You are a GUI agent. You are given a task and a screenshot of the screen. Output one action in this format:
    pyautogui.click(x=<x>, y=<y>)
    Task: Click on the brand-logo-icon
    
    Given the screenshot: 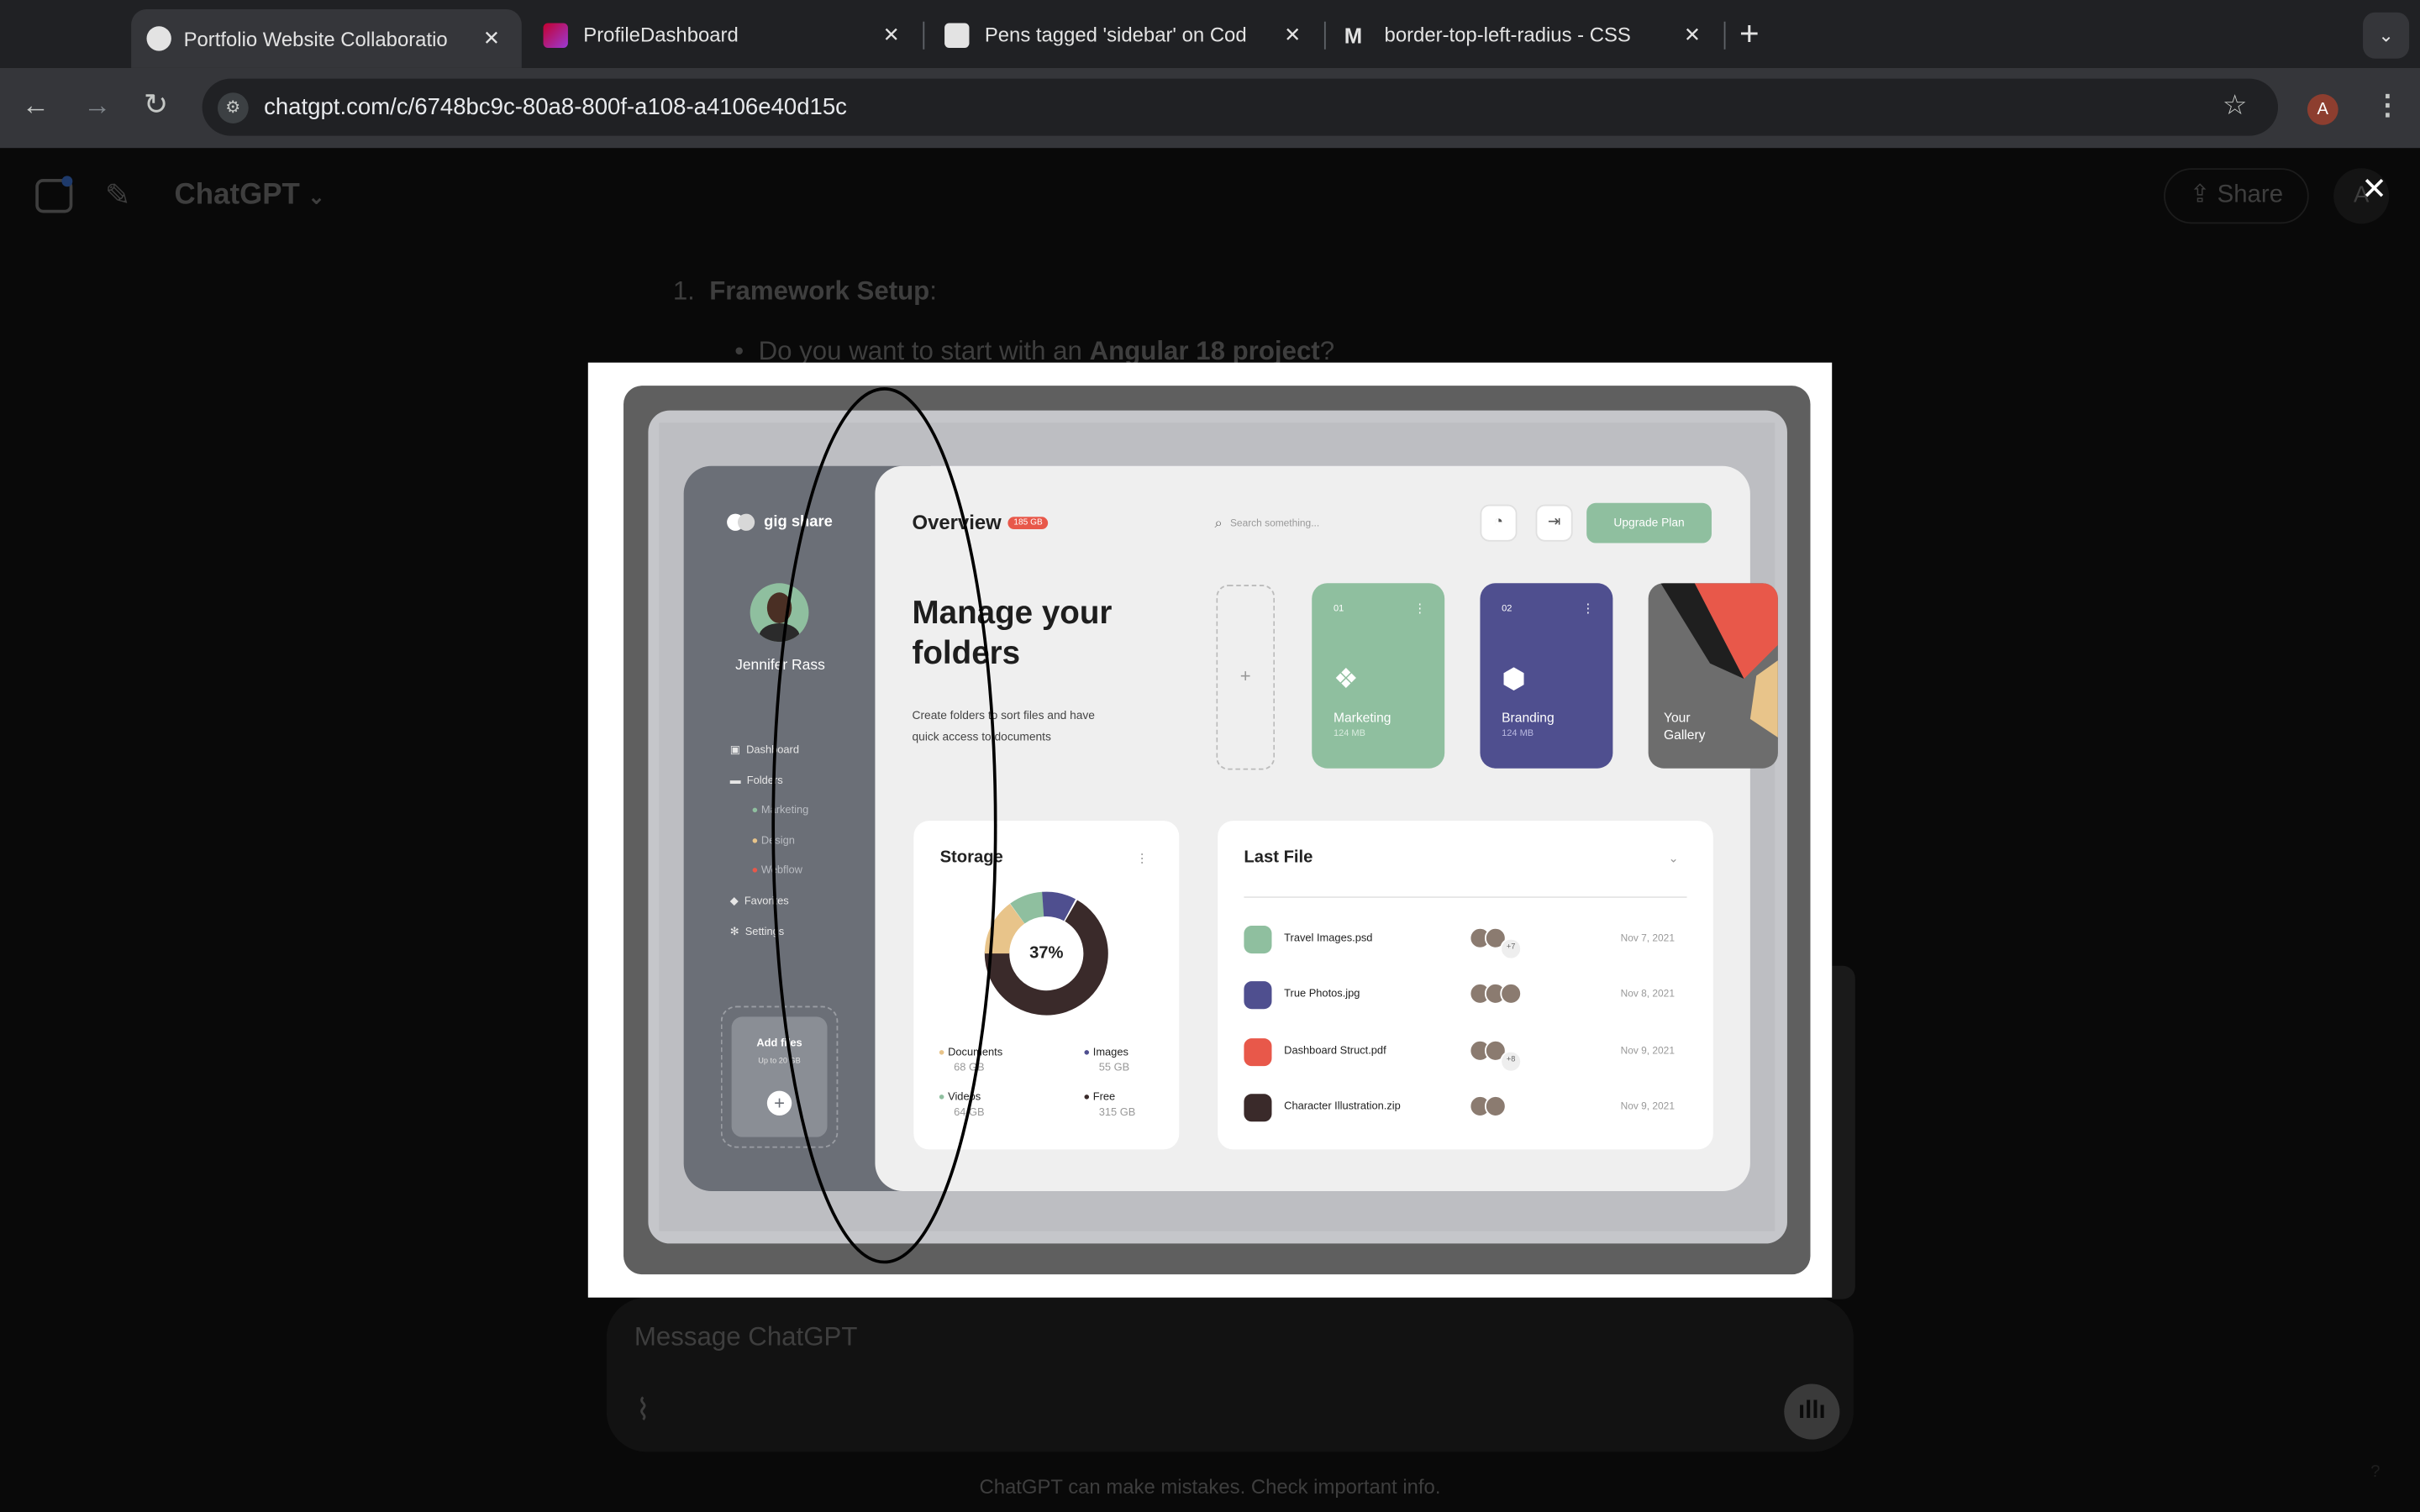 What is the action you would take?
    pyautogui.click(x=746, y=522)
    